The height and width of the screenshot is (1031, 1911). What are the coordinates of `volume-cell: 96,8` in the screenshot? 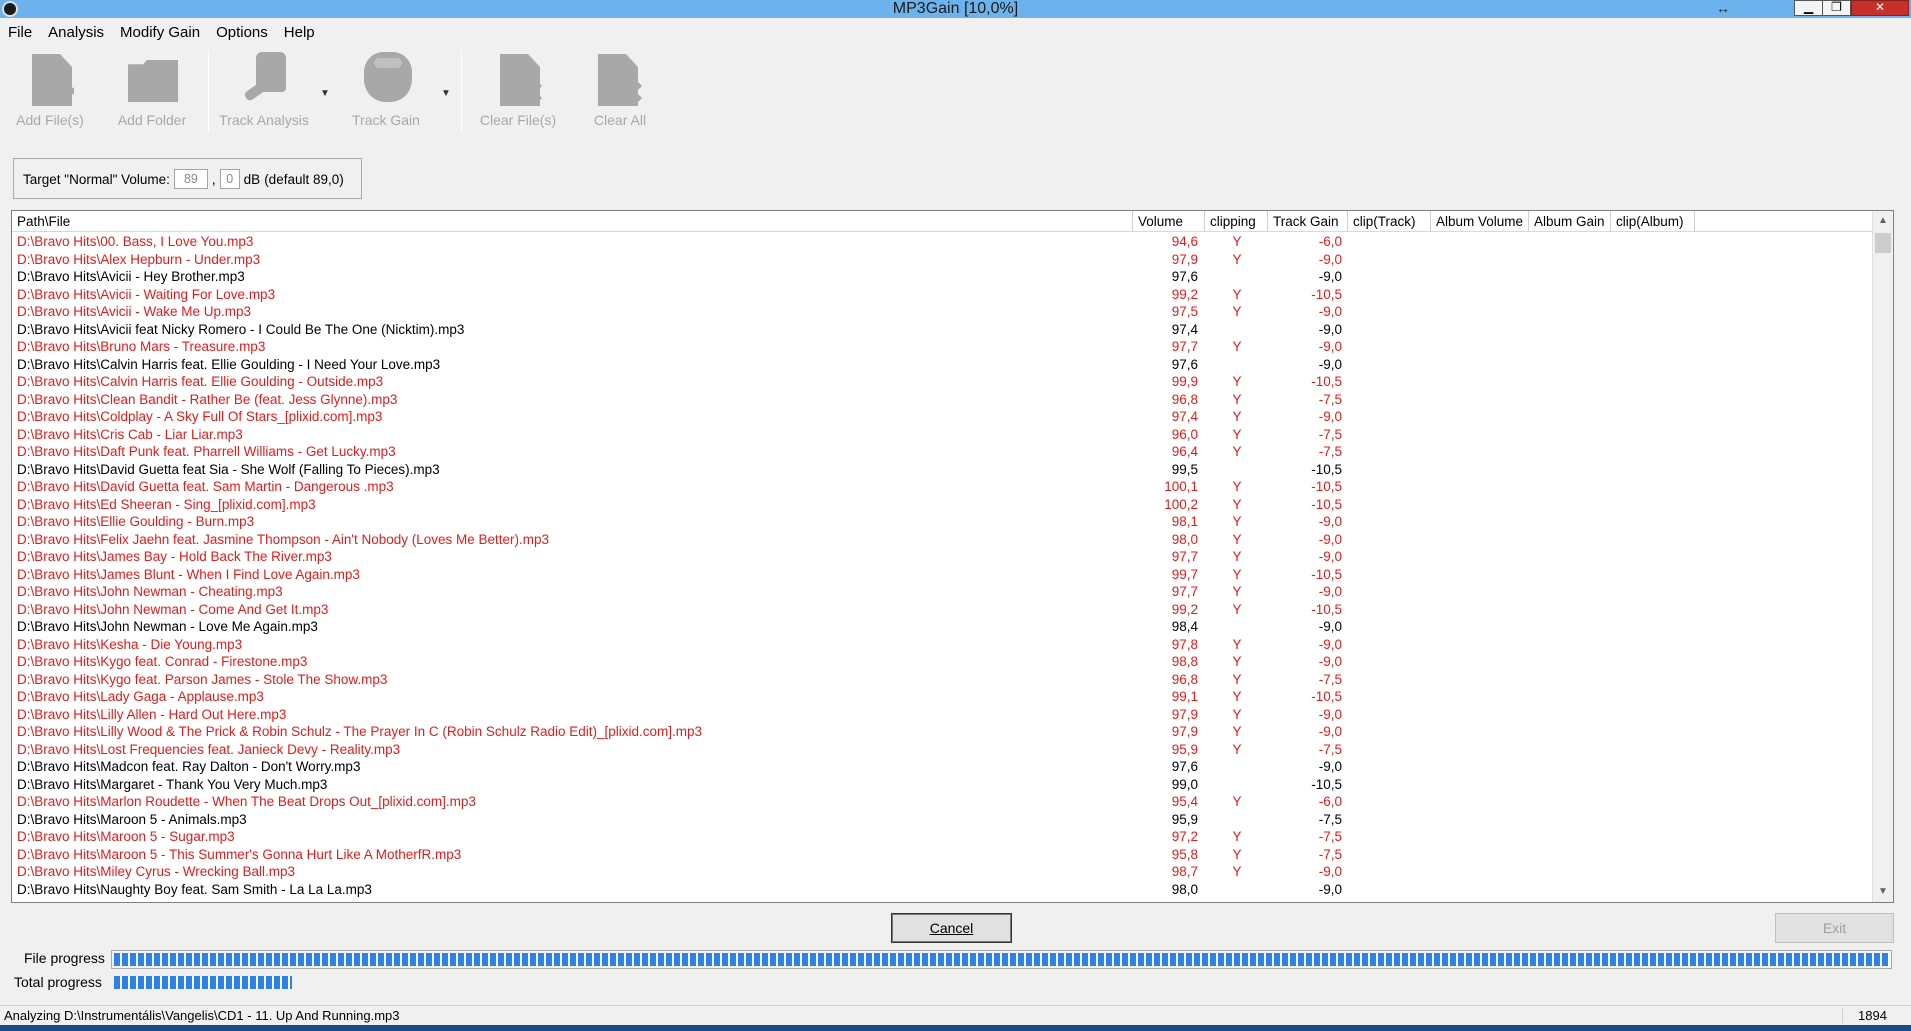 It's located at (1184, 679).